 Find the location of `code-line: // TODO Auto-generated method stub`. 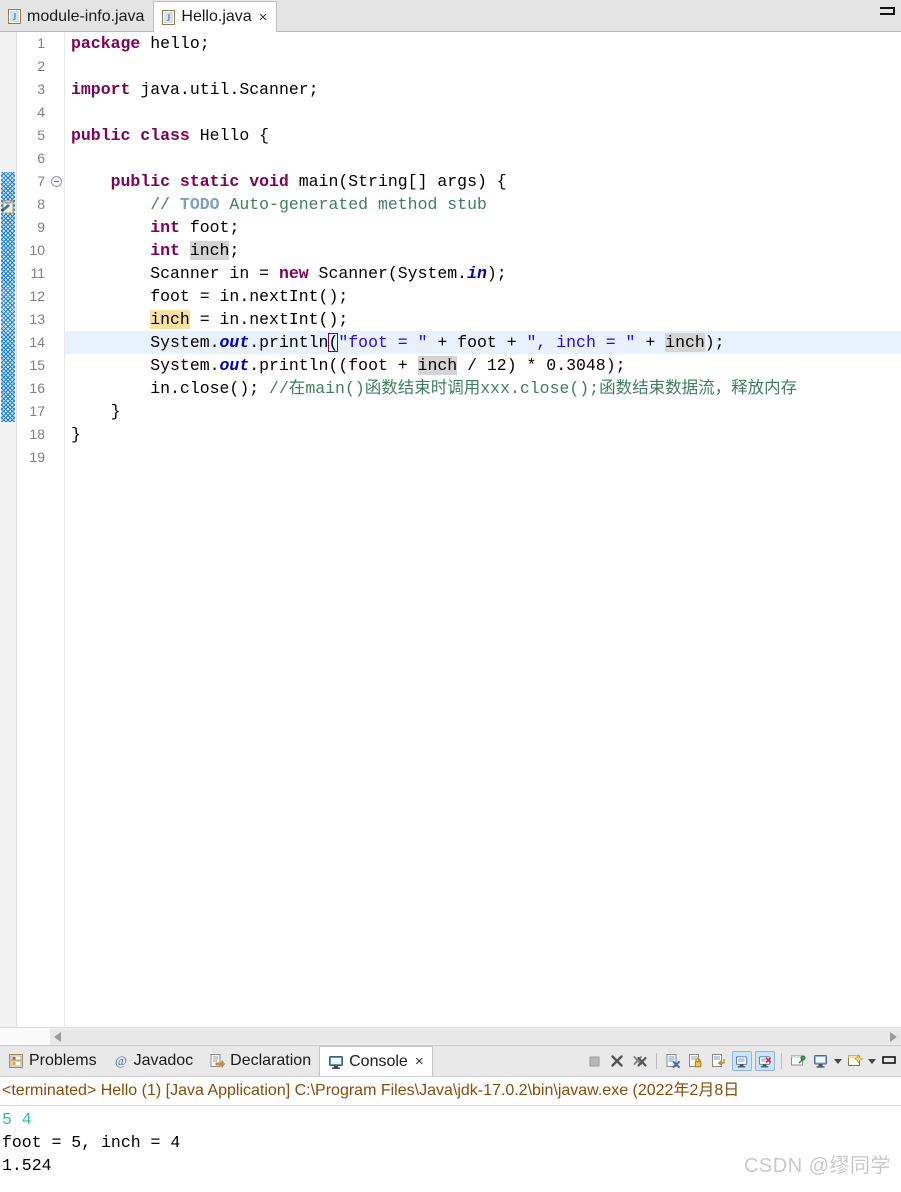

code-line: // TODO Auto-generated method stub is located at coordinates (483, 204).